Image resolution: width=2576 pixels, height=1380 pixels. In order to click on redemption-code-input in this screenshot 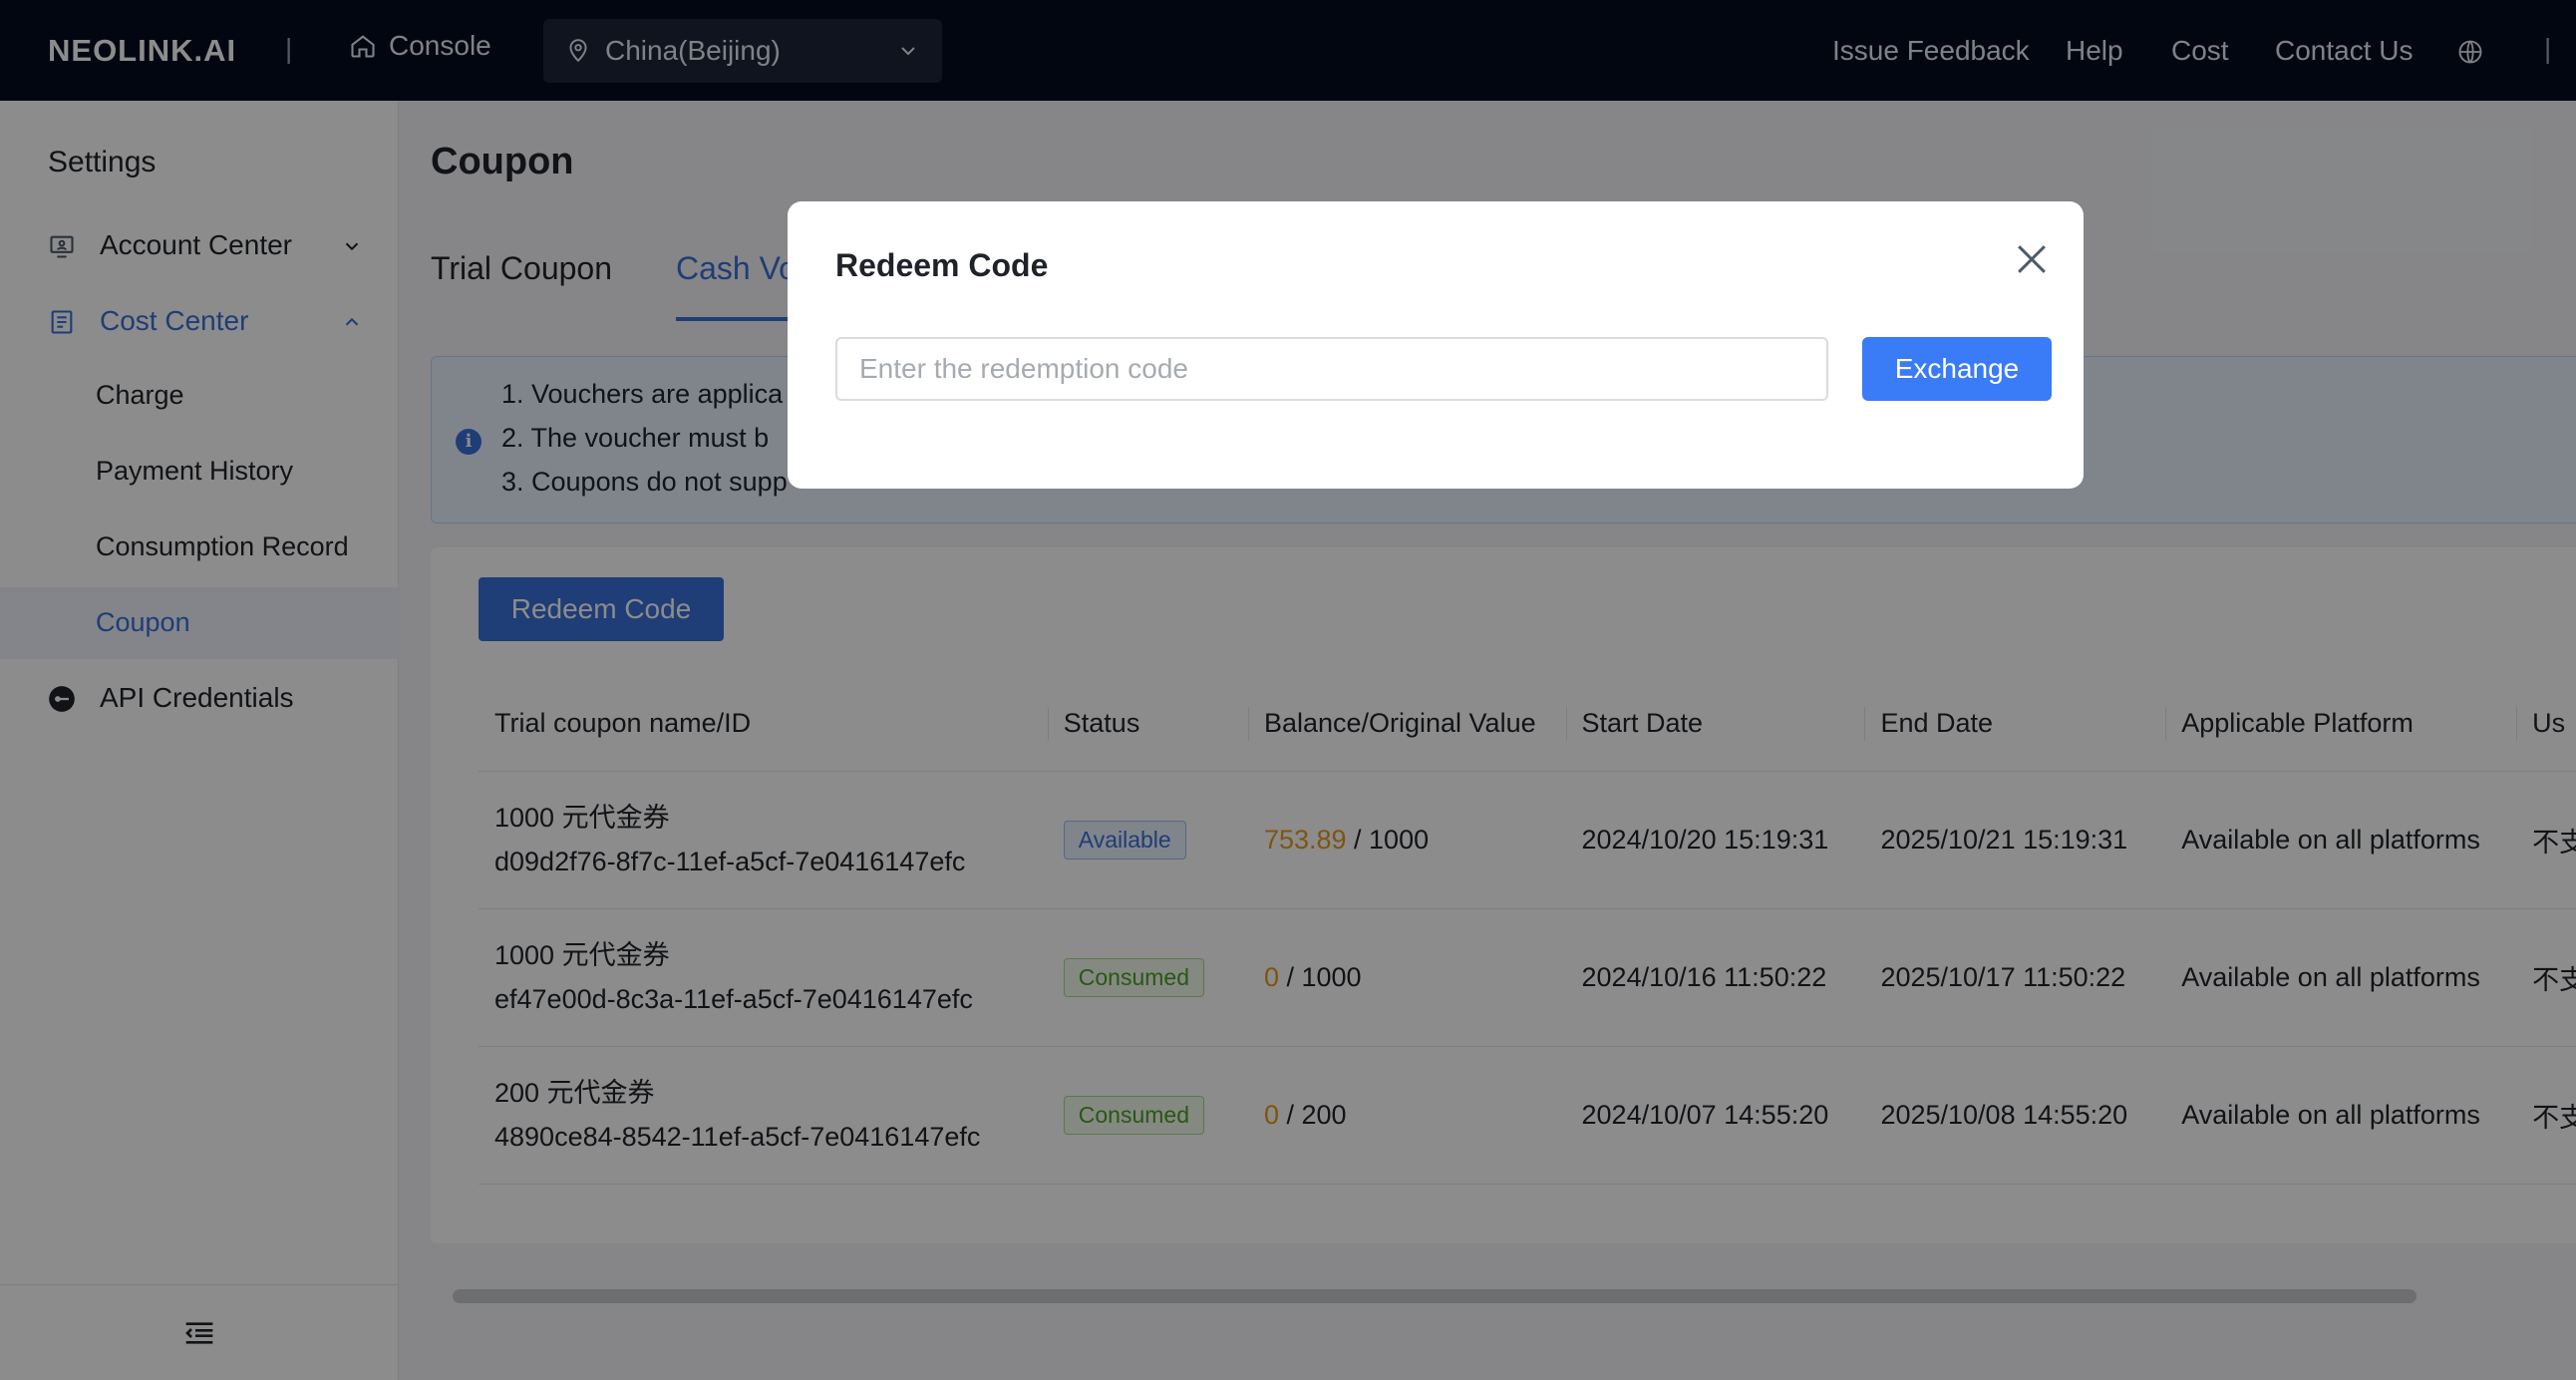, I will do `click(1331, 369)`.